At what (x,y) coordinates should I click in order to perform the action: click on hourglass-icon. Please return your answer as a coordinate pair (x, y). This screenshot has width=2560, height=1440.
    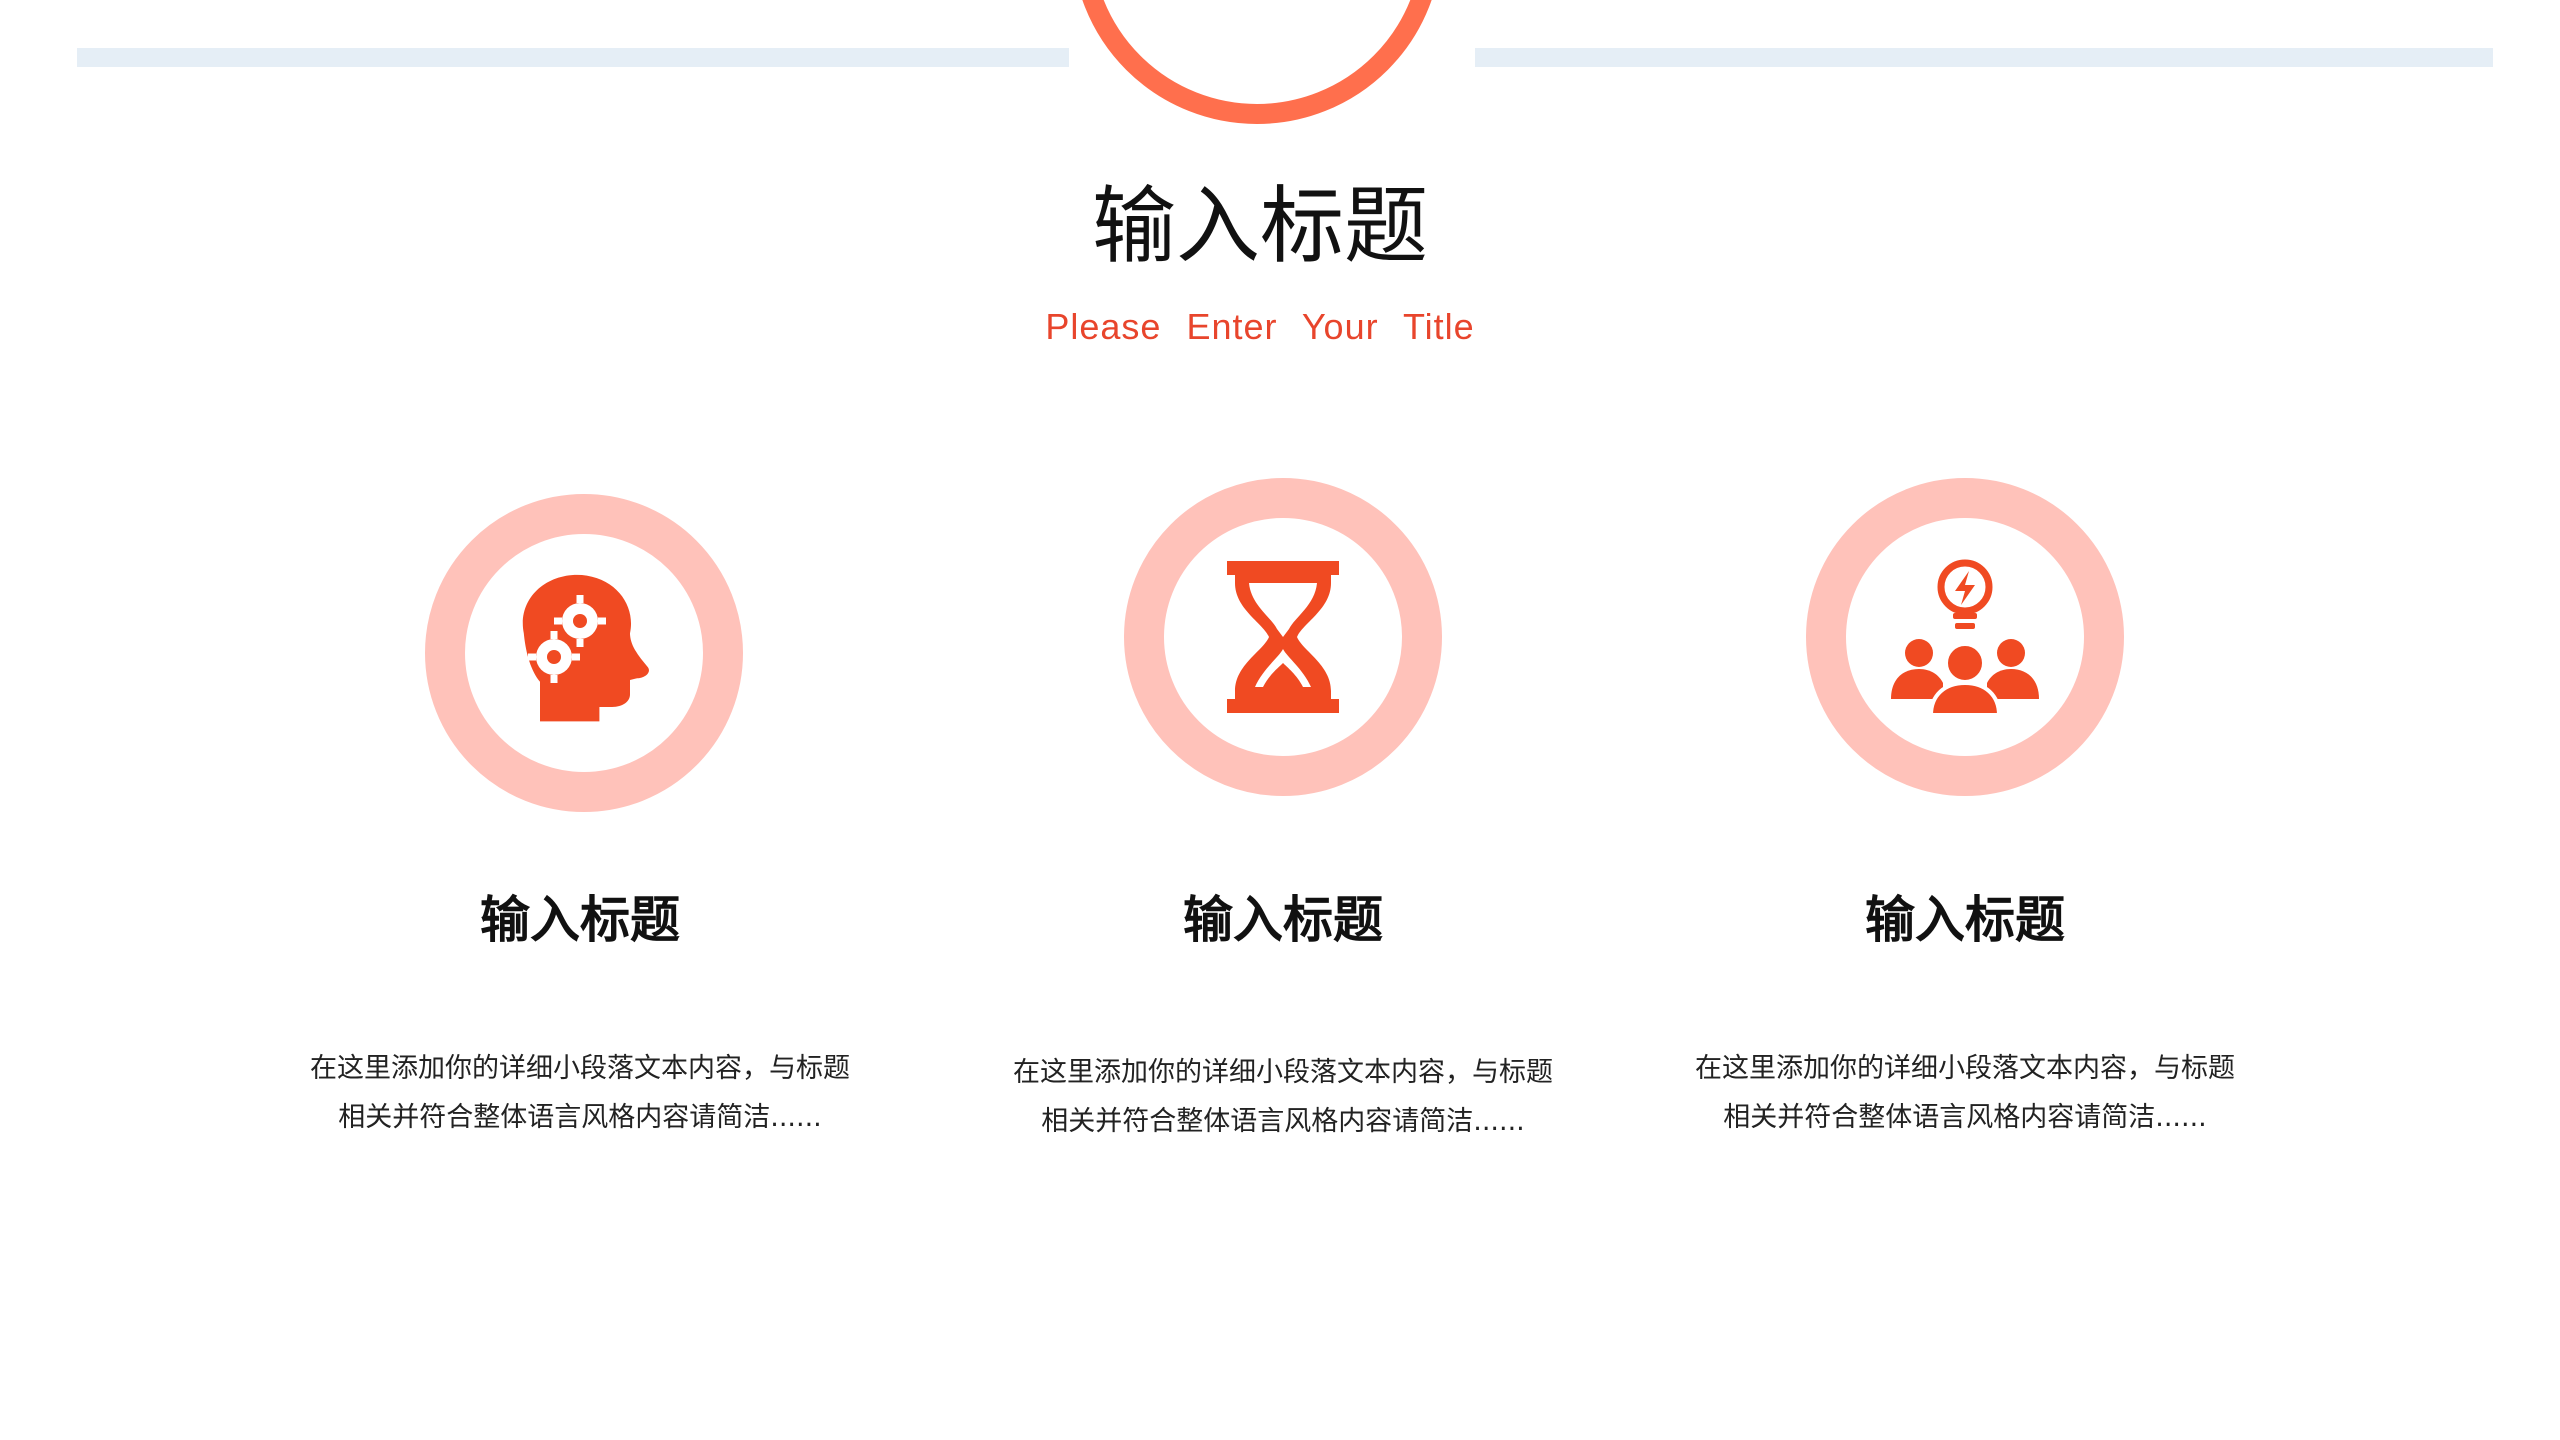
    Looking at the image, I should click on (1283, 637).